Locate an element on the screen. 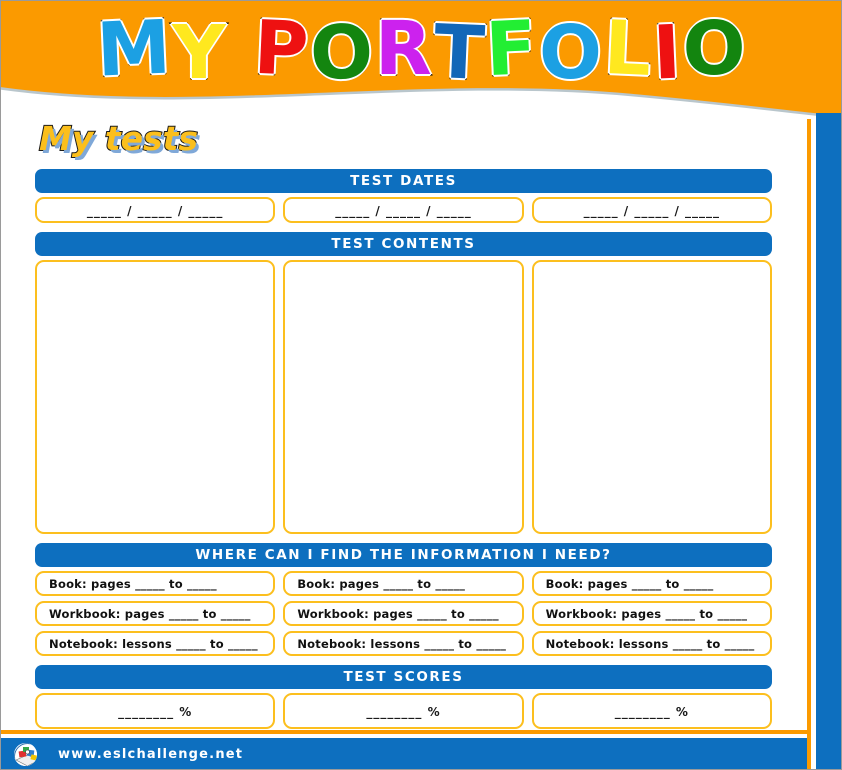 This screenshot has height=770, width=842. workbook-pages-field-2: Workbook: pages _____ to _____ is located at coordinates (403, 613).